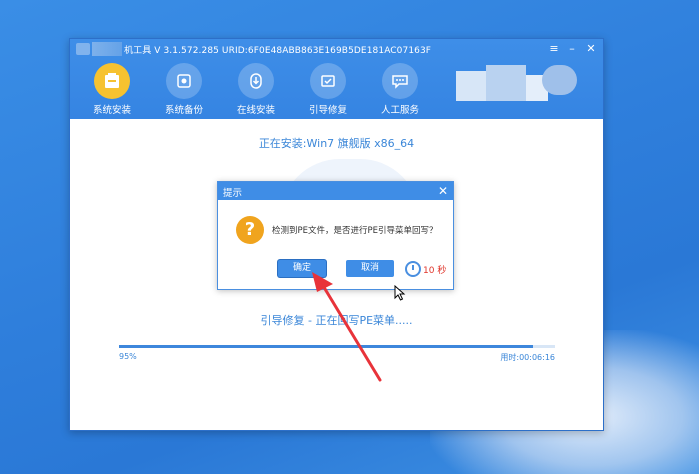 This screenshot has width=699, height=474. What do you see at coordinates (572, 49) in the screenshot?
I see `minimize-button: –` at bounding box center [572, 49].